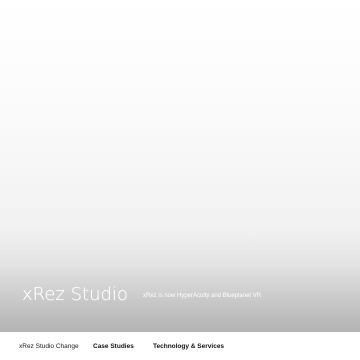 The height and width of the screenshot is (360, 360). I want to click on nav-link-technology-services: Technology & Services, so click(188, 347).